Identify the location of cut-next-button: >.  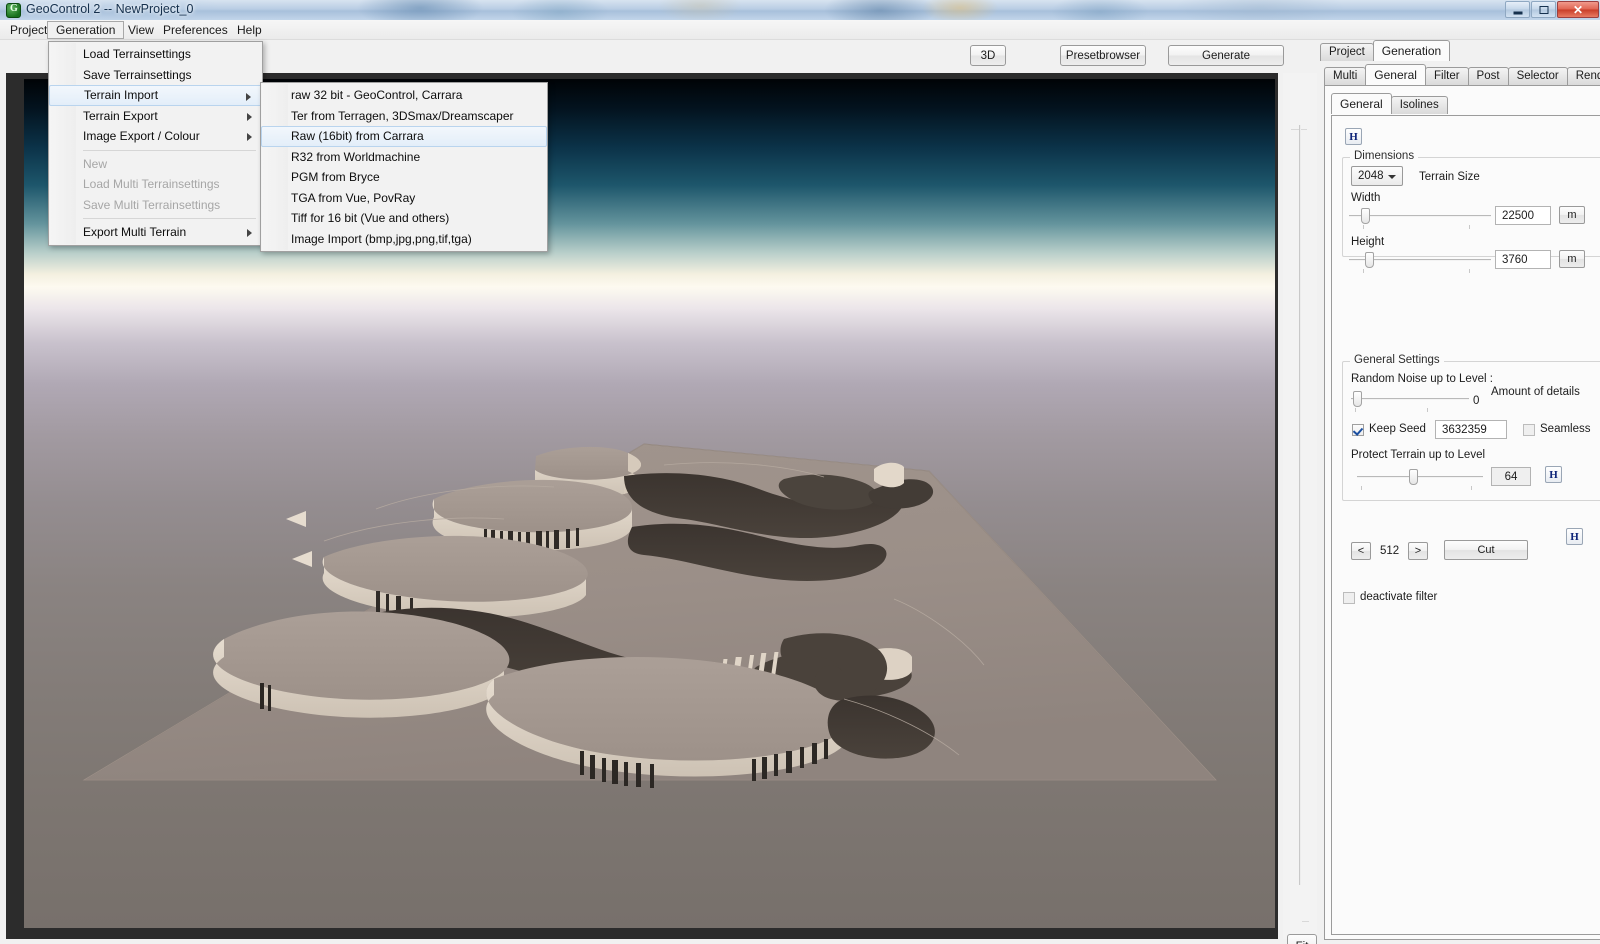
(1418, 551).